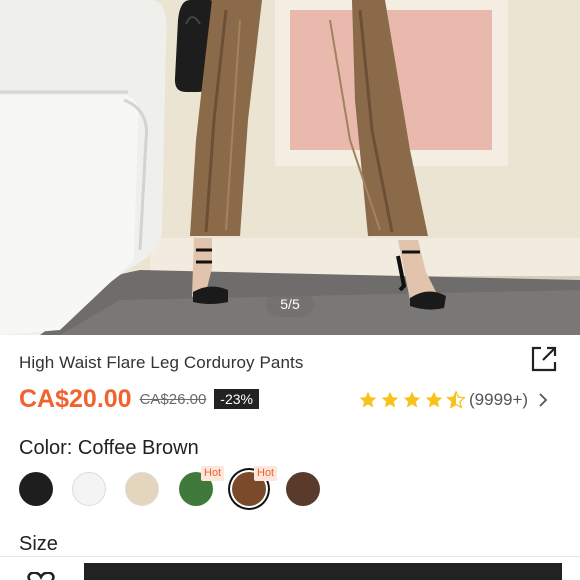 This screenshot has width=580, height=580. What do you see at coordinates (75, 398) in the screenshot?
I see `sale-price: CA$20.00` at bounding box center [75, 398].